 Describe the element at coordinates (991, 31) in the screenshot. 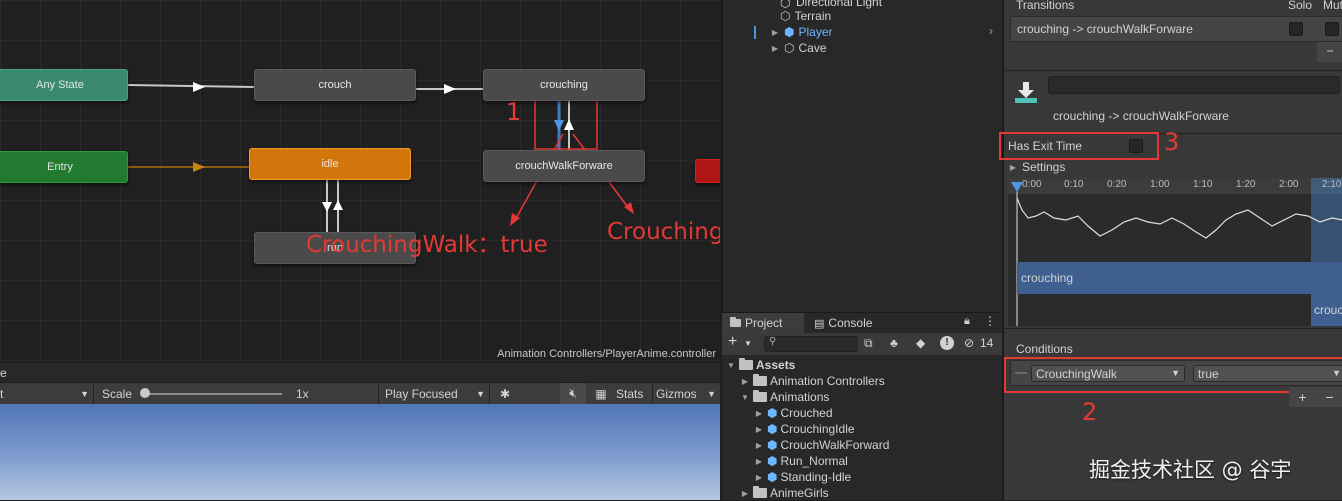

I see `chevron-right-icon: ›` at that location.